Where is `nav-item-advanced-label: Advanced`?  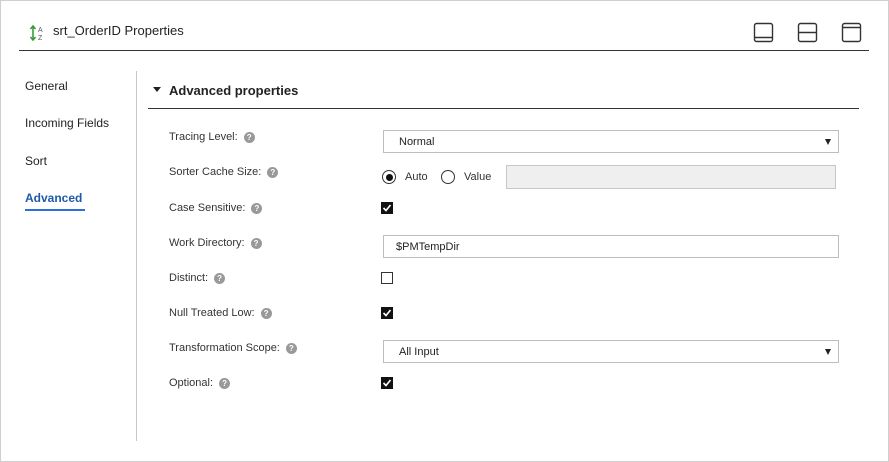
nav-item-advanced-label: Advanced is located at coordinates (54, 198).